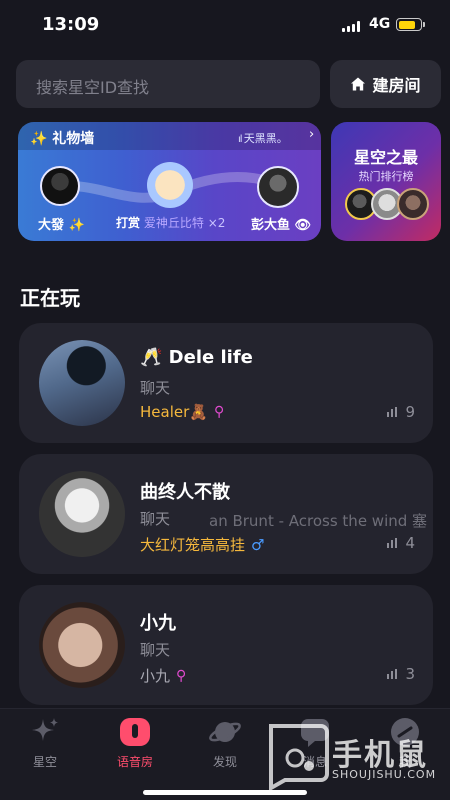 The image size is (450, 800). I want to click on search-placeholder: 搜索星空ID查找, so click(93, 87).